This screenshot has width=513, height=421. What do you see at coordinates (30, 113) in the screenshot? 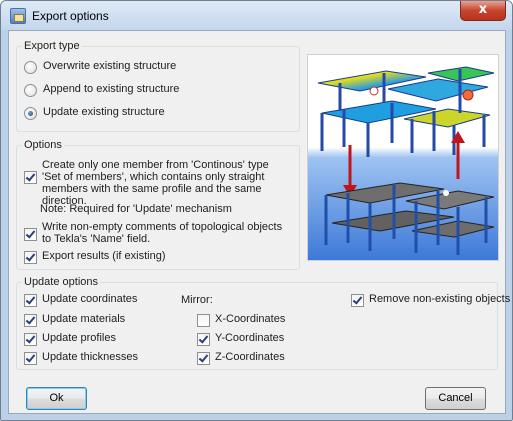
I see `radio-update-indicator` at bounding box center [30, 113].